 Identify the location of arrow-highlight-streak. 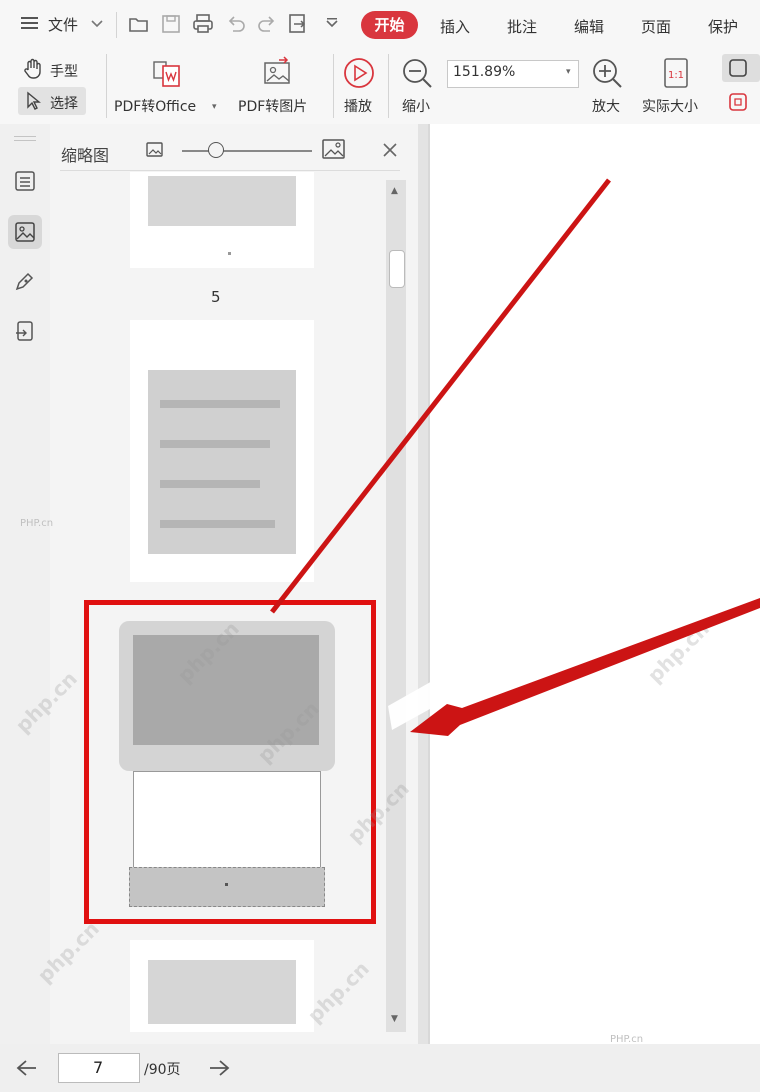
(557, 622).